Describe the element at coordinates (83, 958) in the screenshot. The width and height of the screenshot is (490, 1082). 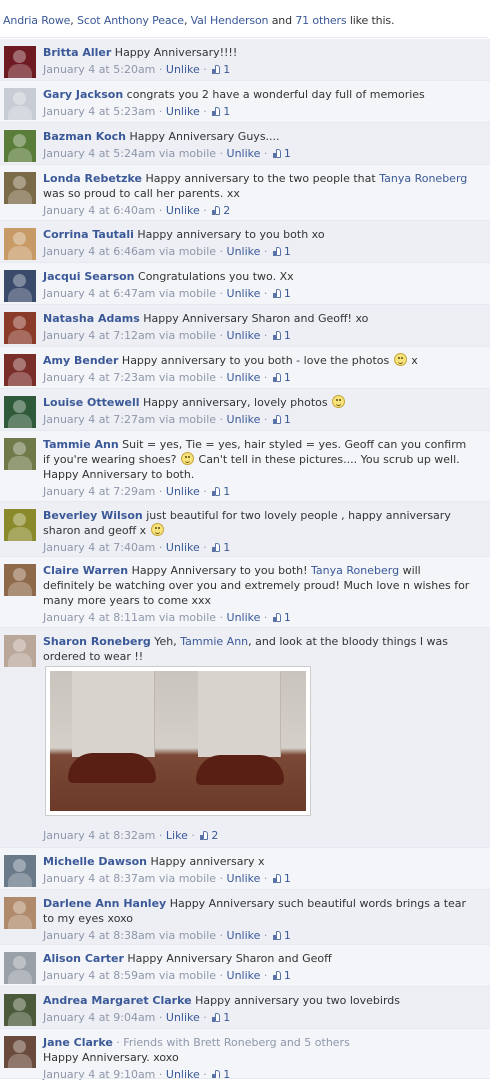
I see `comment-author-link: Alison Carter` at that location.